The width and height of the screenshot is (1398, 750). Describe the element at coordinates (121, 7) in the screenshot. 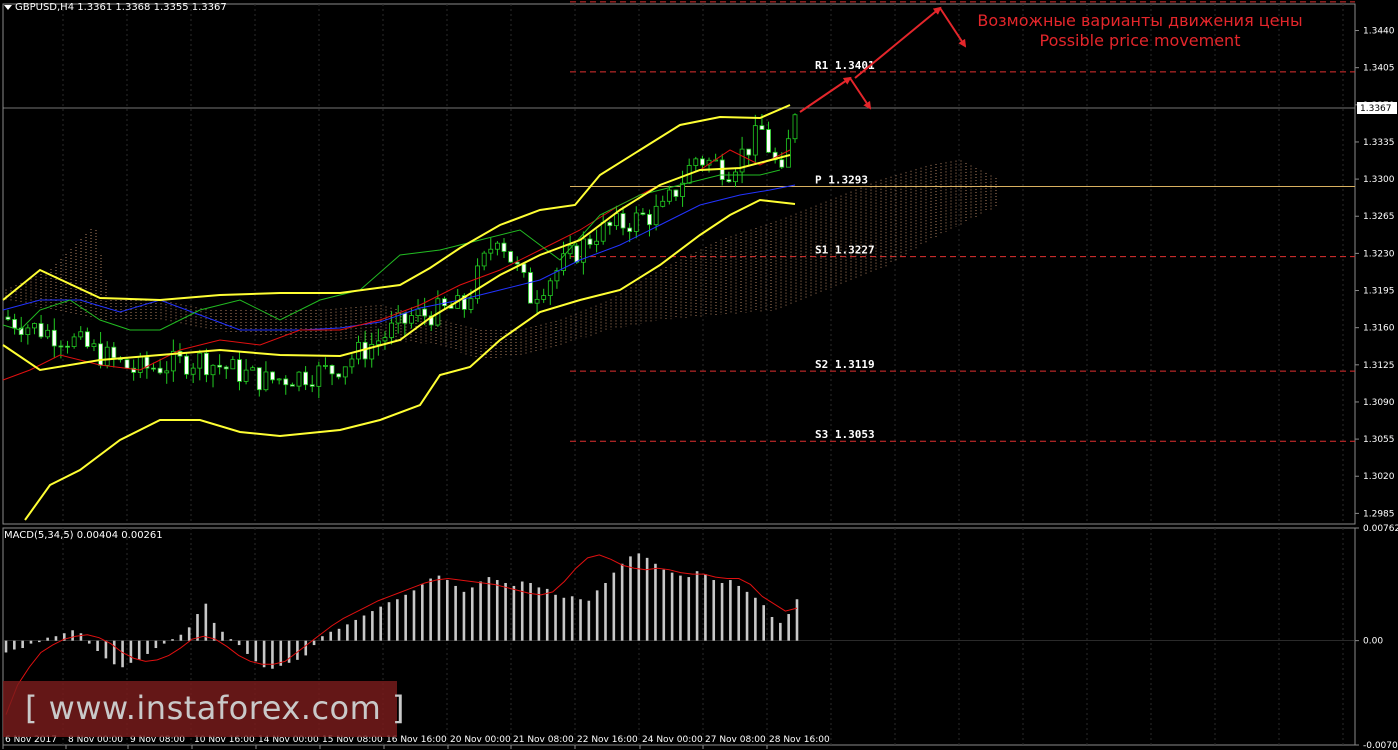

I see `symbol-ohlc-label: GBPUSD,H4 1.3361 1.3368 1.3355 1.3367` at that location.